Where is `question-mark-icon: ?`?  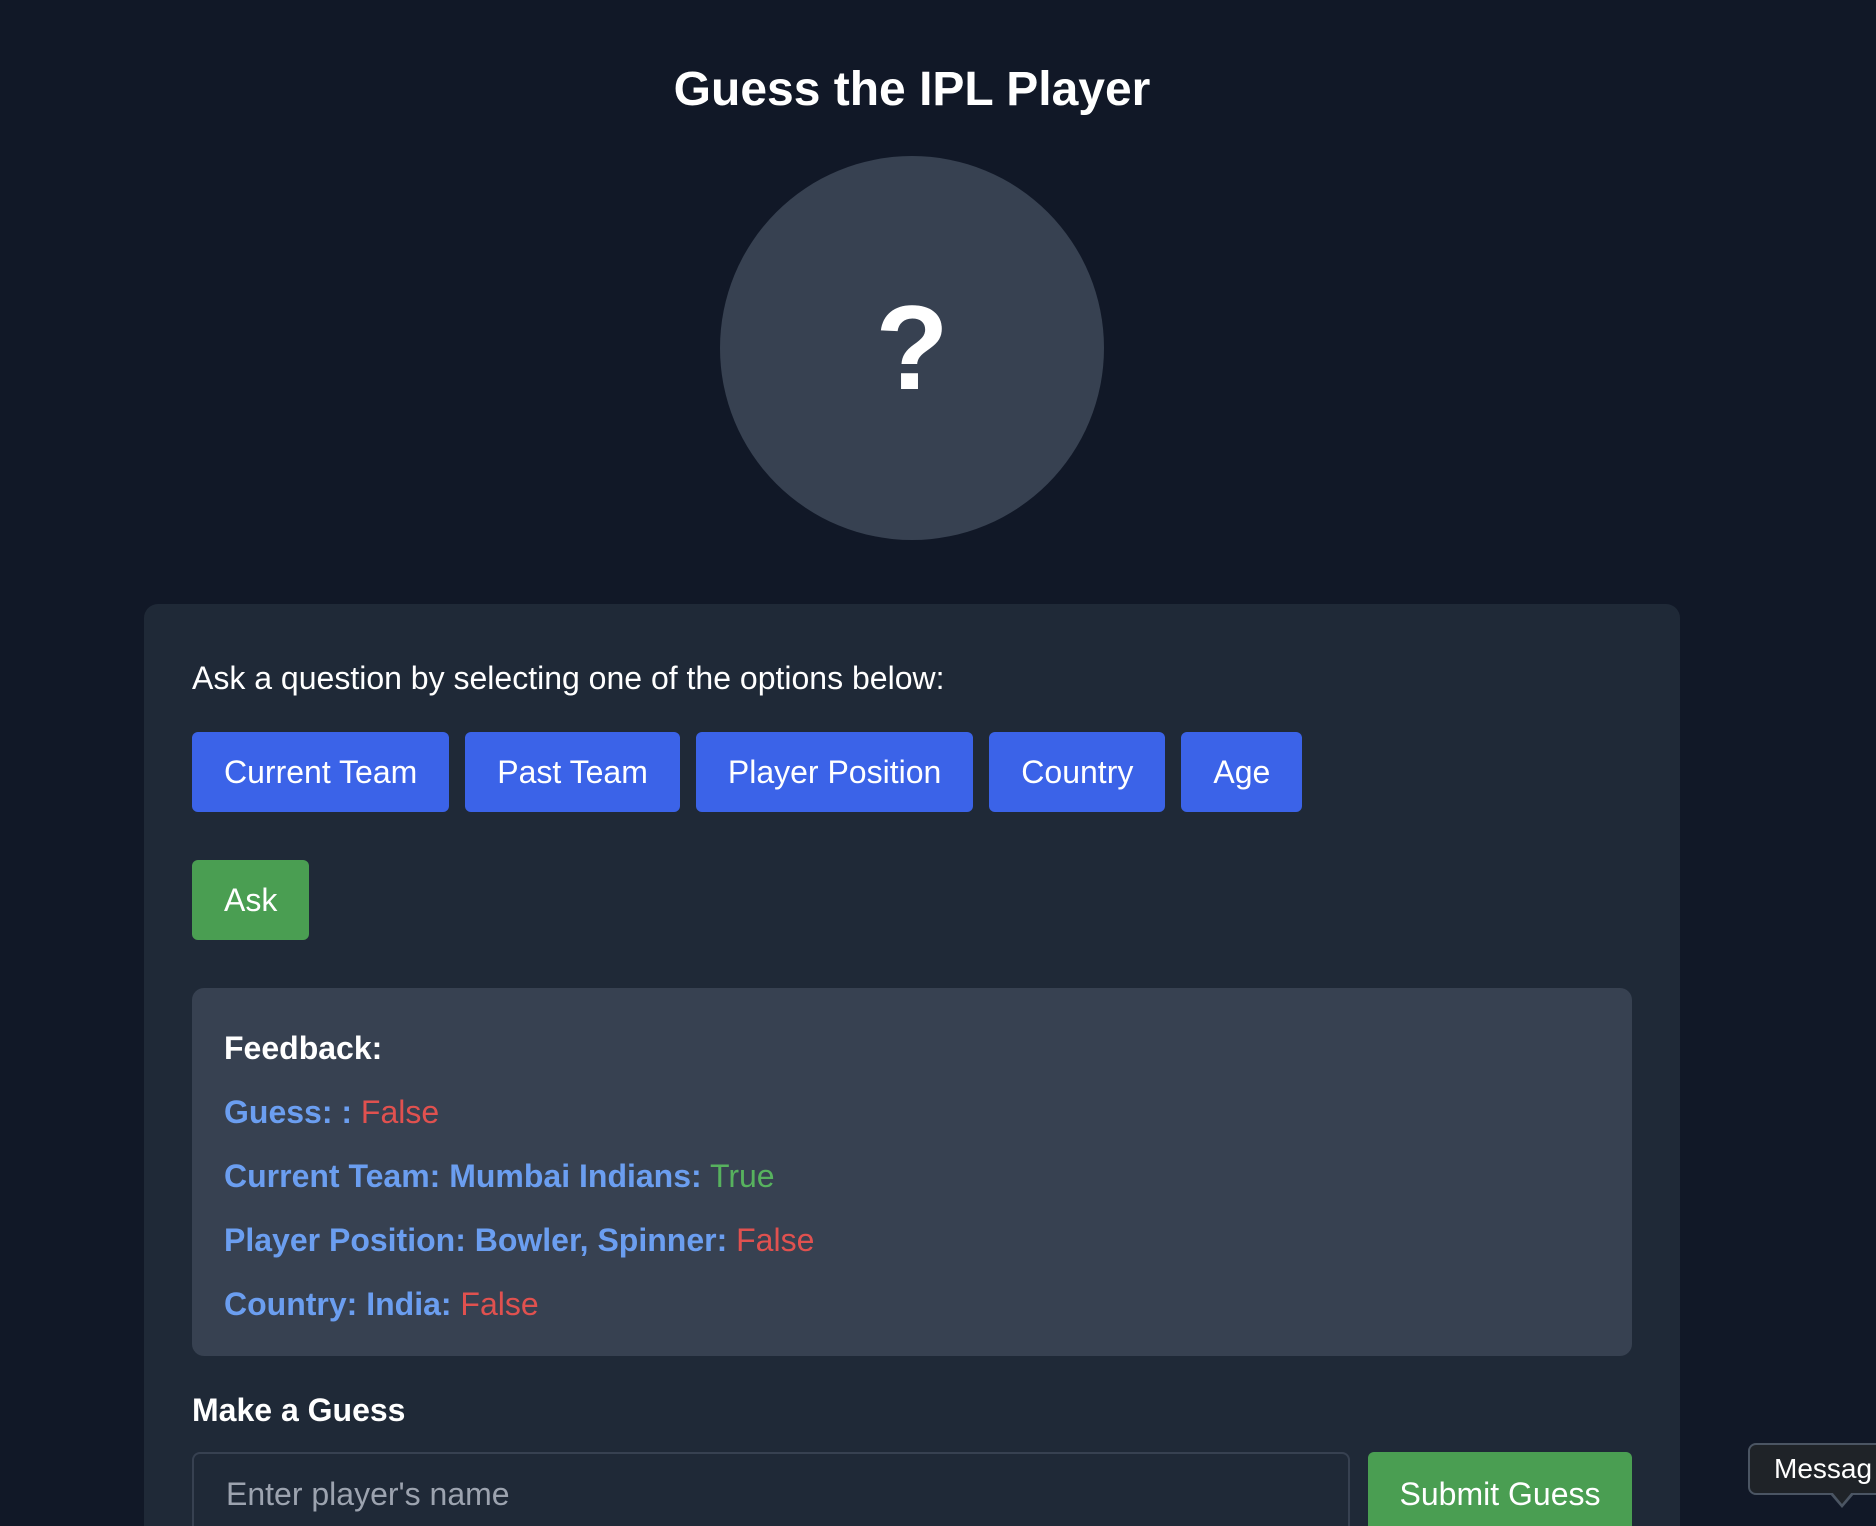
question-mark-icon: ? is located at coordinates (912, 348).